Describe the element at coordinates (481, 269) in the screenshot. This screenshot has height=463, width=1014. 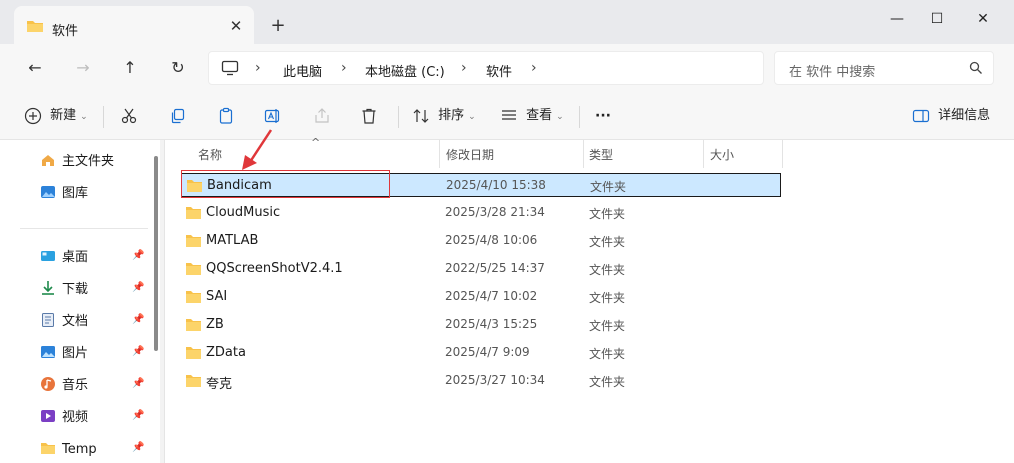
I see `table-row: QQScreenShotV2.4.1 2022/5/25 14:37 文件夹` at that location.